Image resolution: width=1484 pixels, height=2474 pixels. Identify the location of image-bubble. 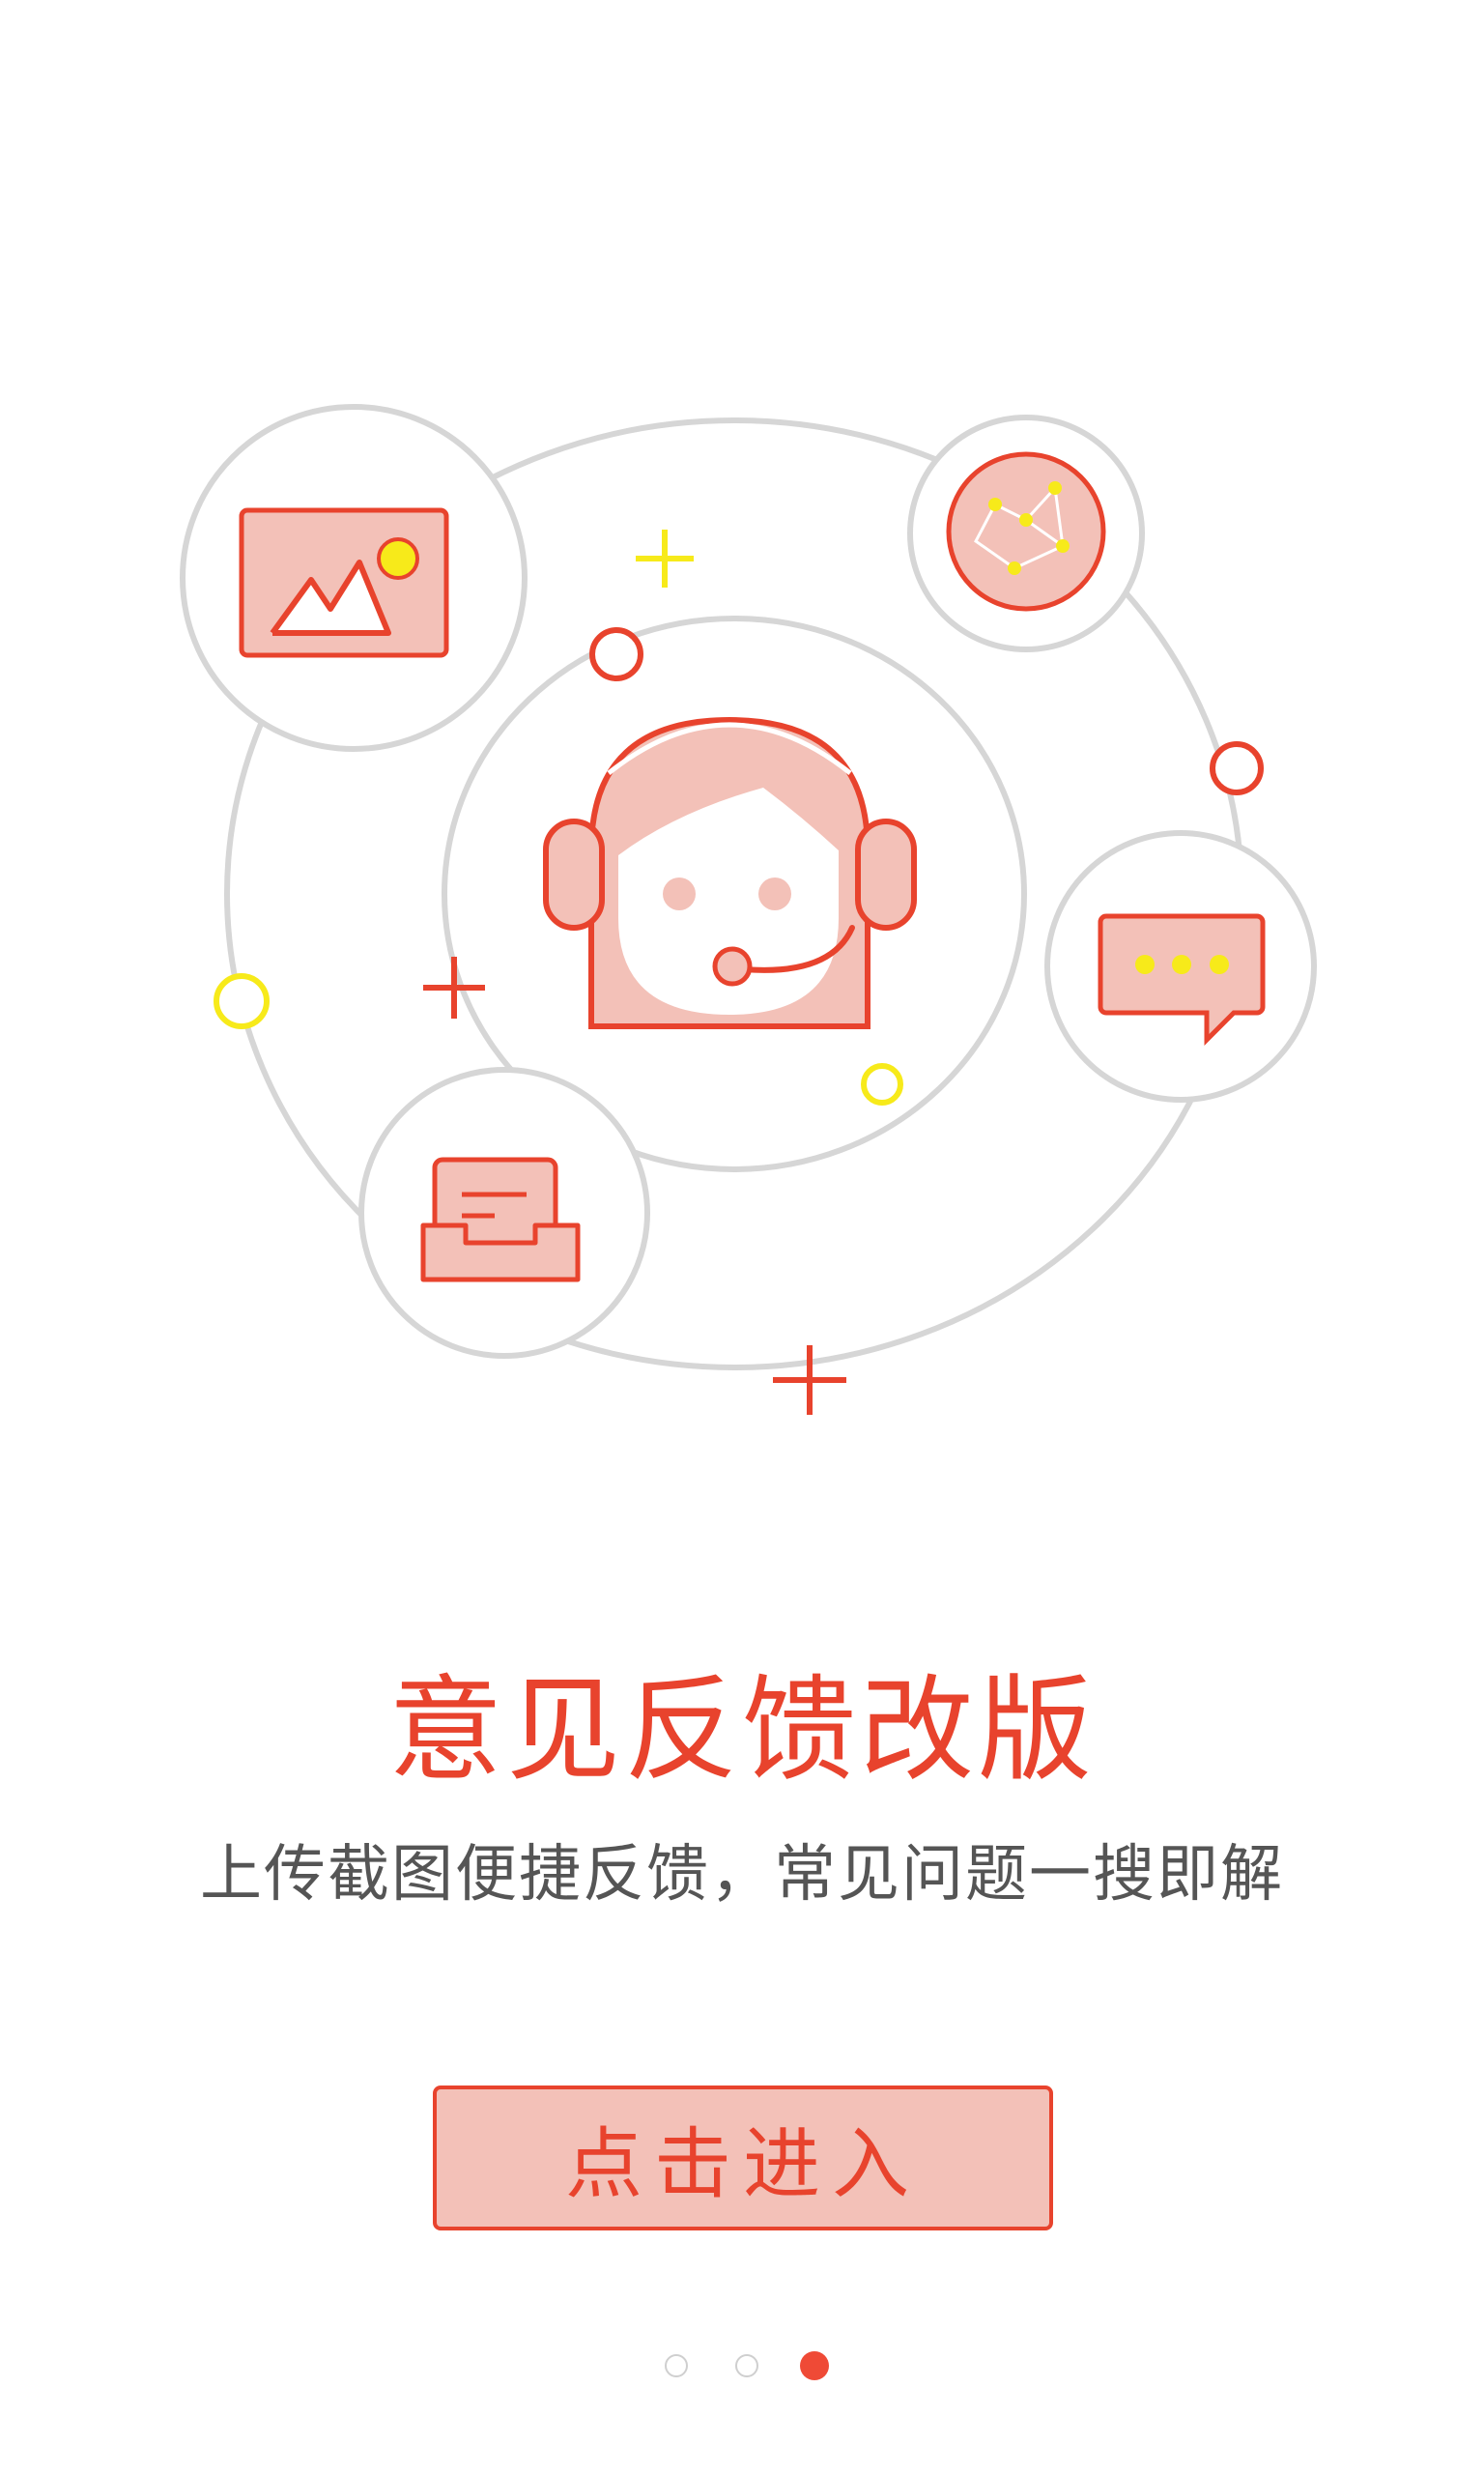
(354, 578).